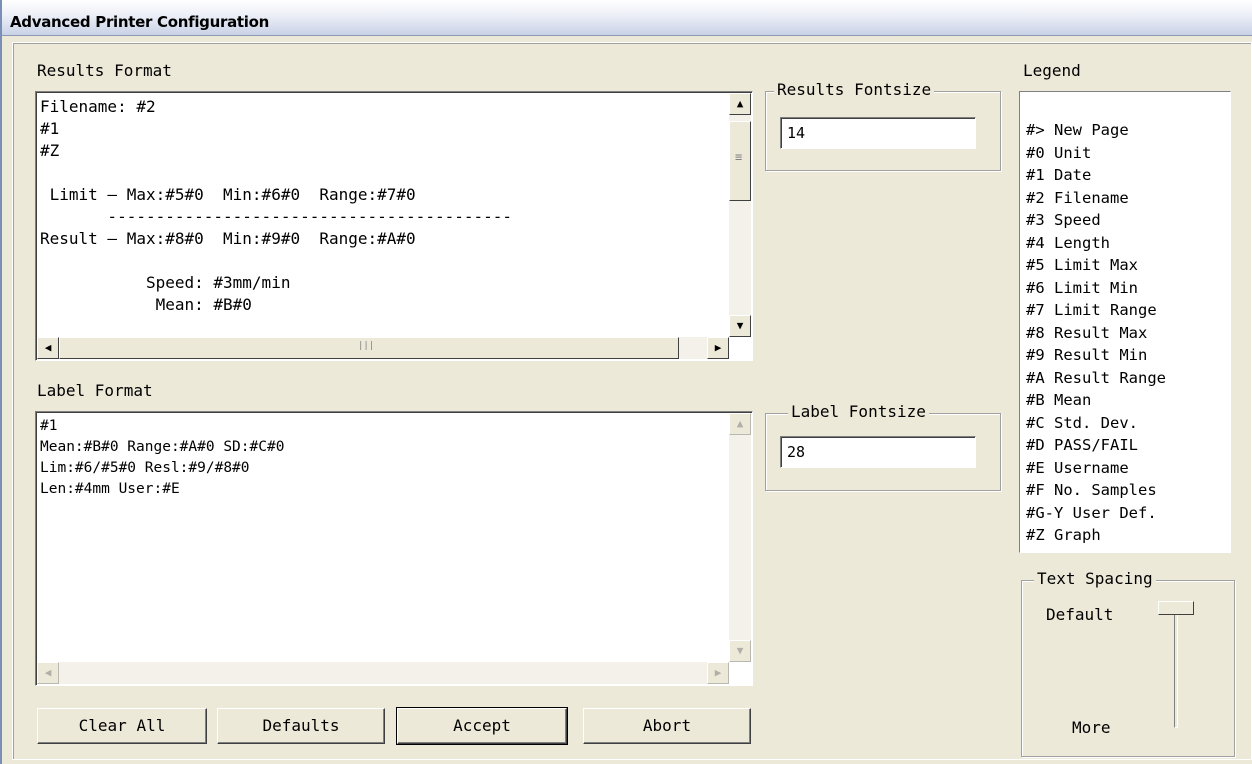 The height and width of the screenshot is (764, 1252). Describe the element at coordinates (667, 726) in the screenshot. I see `abort-button: Abort` at that location.